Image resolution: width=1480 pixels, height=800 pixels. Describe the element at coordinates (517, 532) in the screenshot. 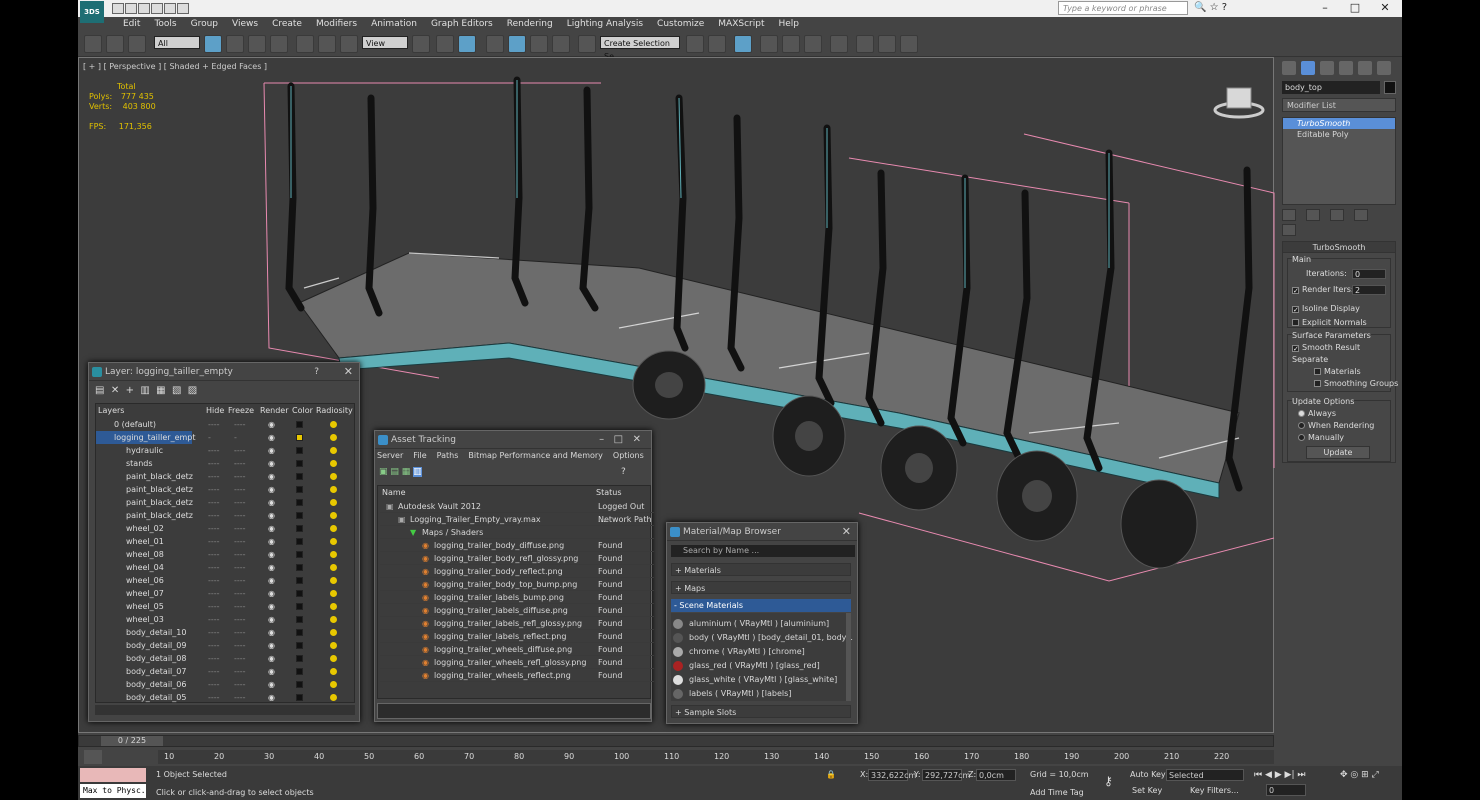

I see `asset-row: ▼ Maps / Shaders` at that location.